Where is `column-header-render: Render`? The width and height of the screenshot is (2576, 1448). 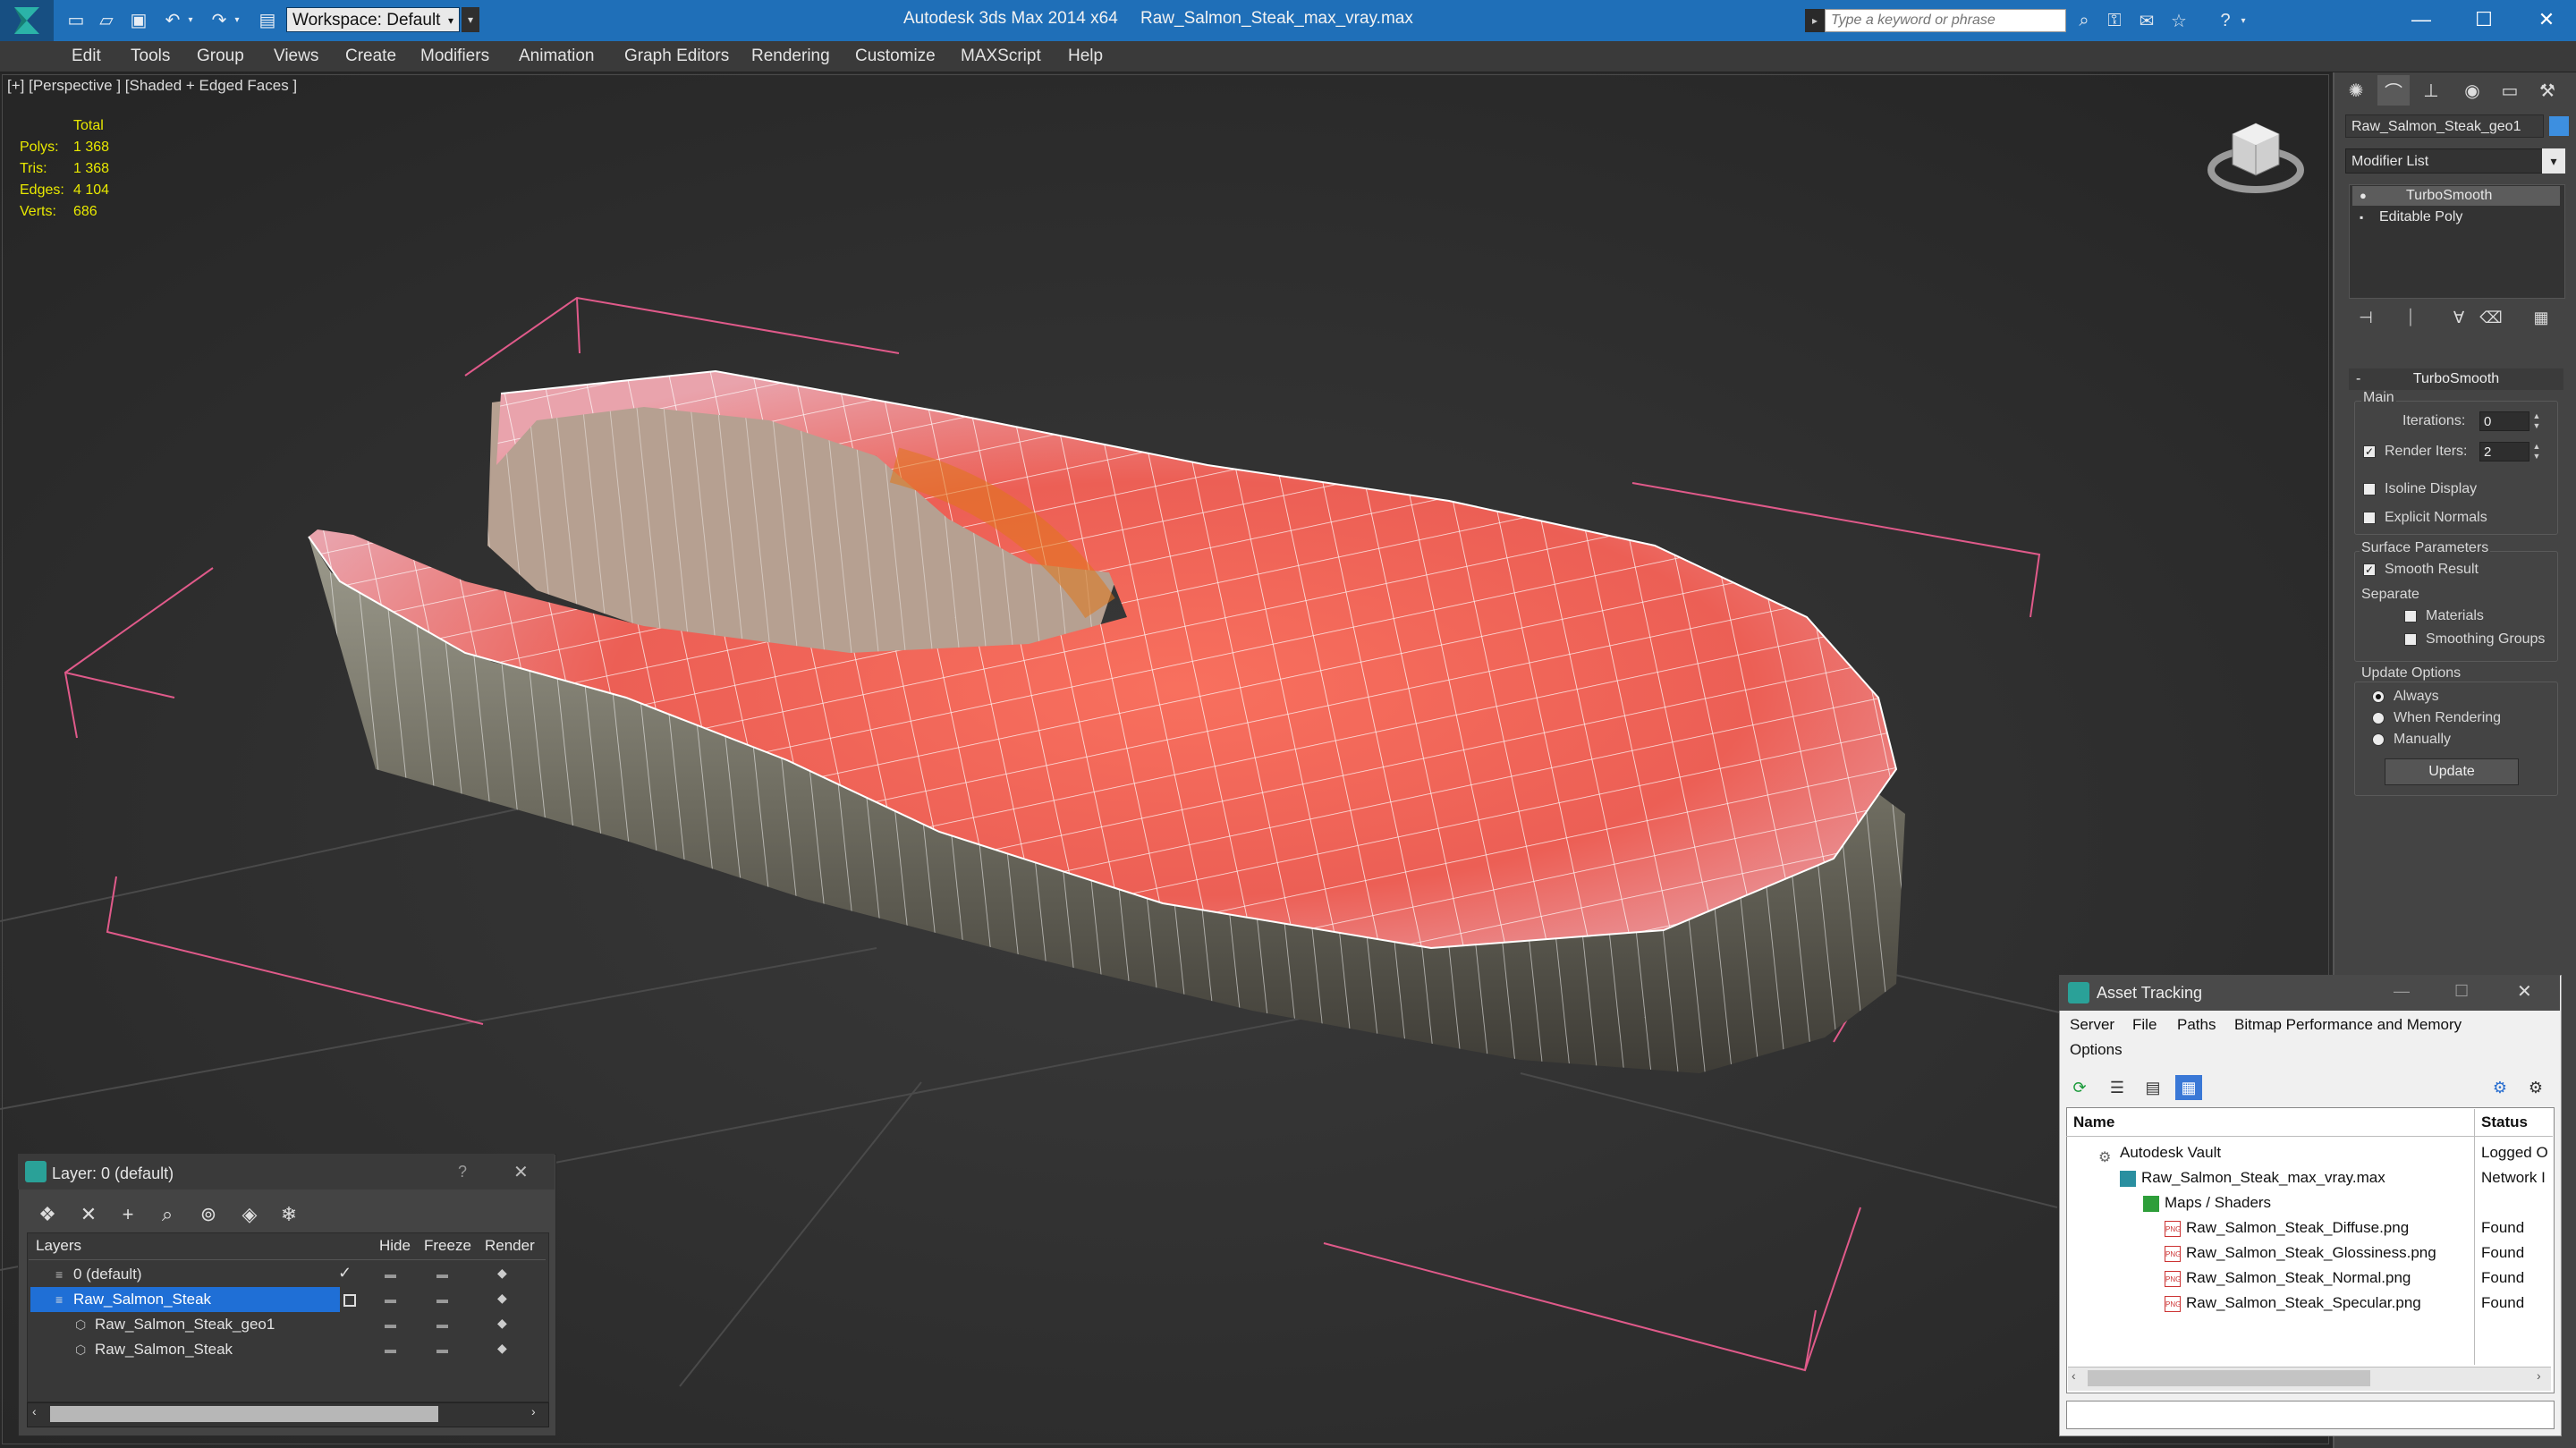
column-header-render: Render is located at coordinates (510, 1245).